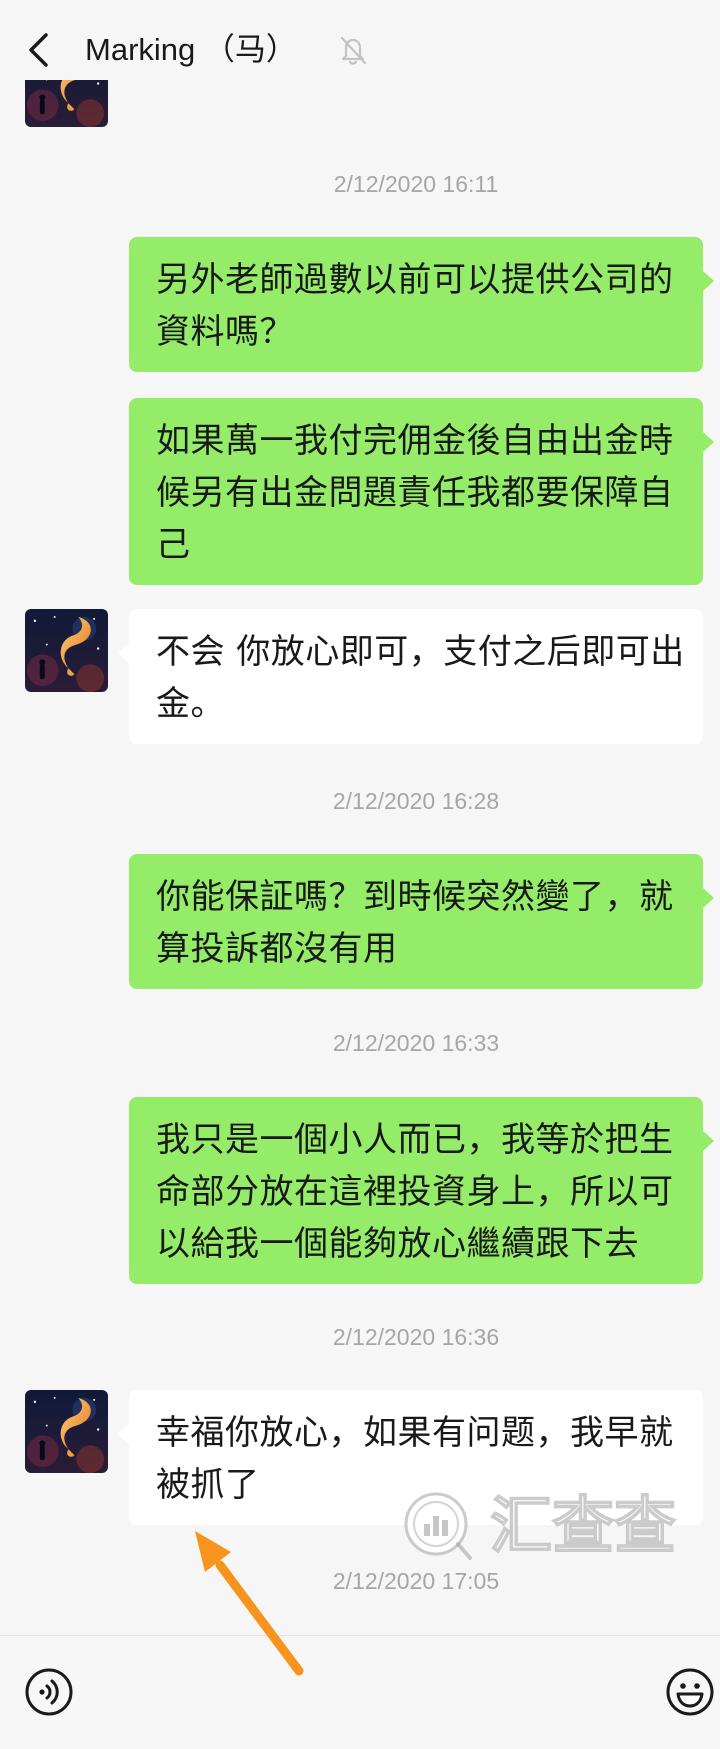 The width and height of the screenshot is (720, 1749). I want to click on chat-header: Marking （马）, so click(360, 40).